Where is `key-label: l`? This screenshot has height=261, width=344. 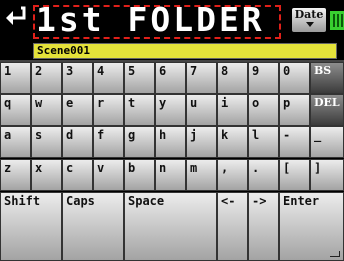 key-label: l is located at coordinates (256, 135).